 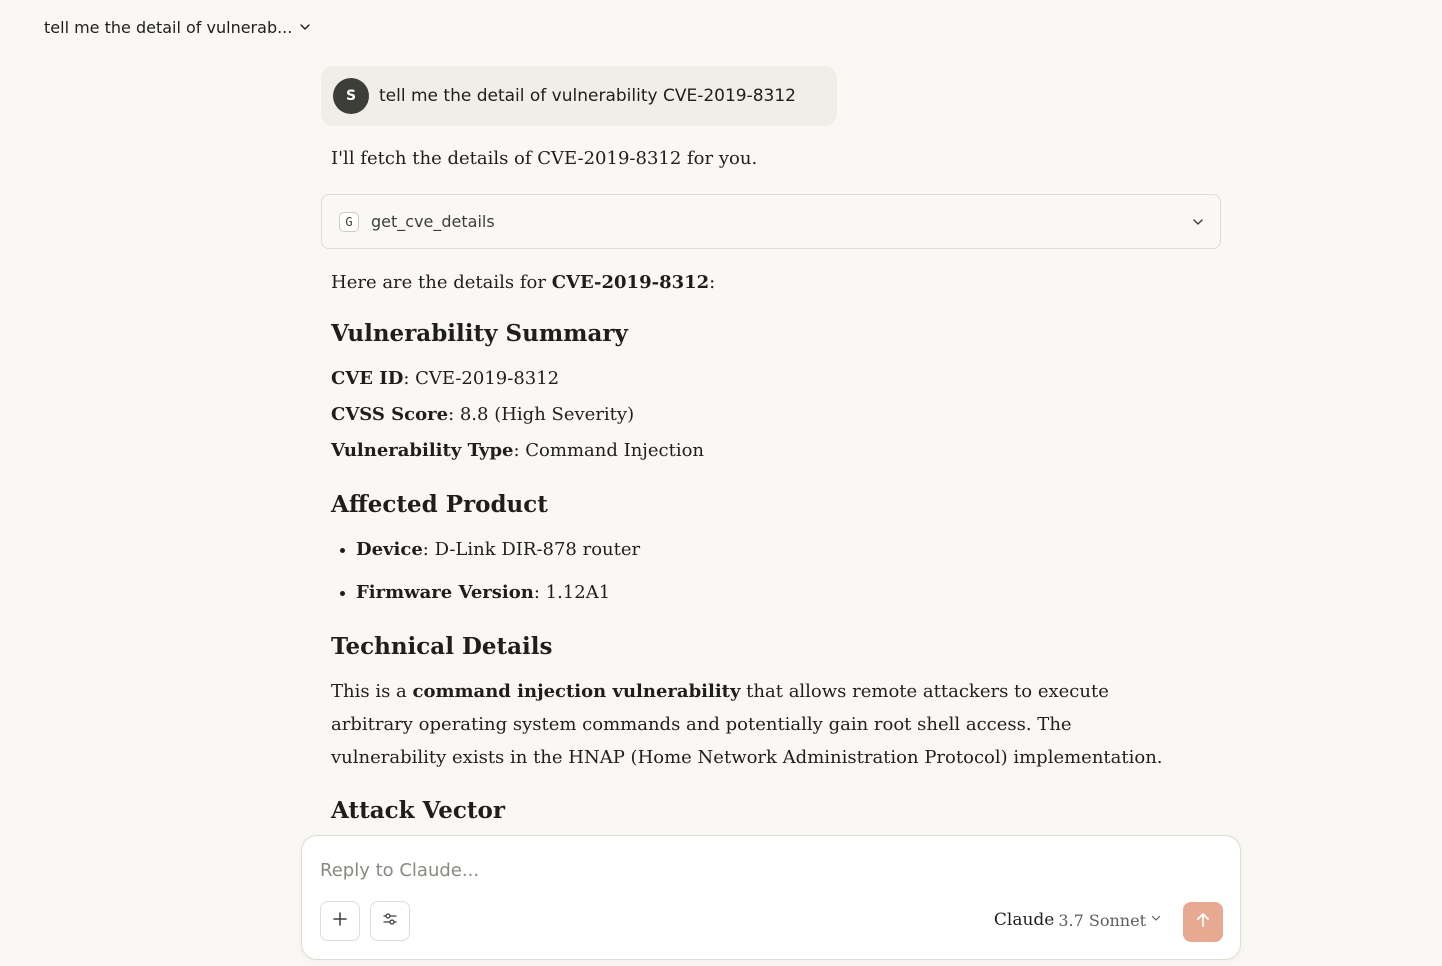 I want to click on summary-item-cve-id: CVE ID: CVE-2019-8312, so click(x=445, y=379).